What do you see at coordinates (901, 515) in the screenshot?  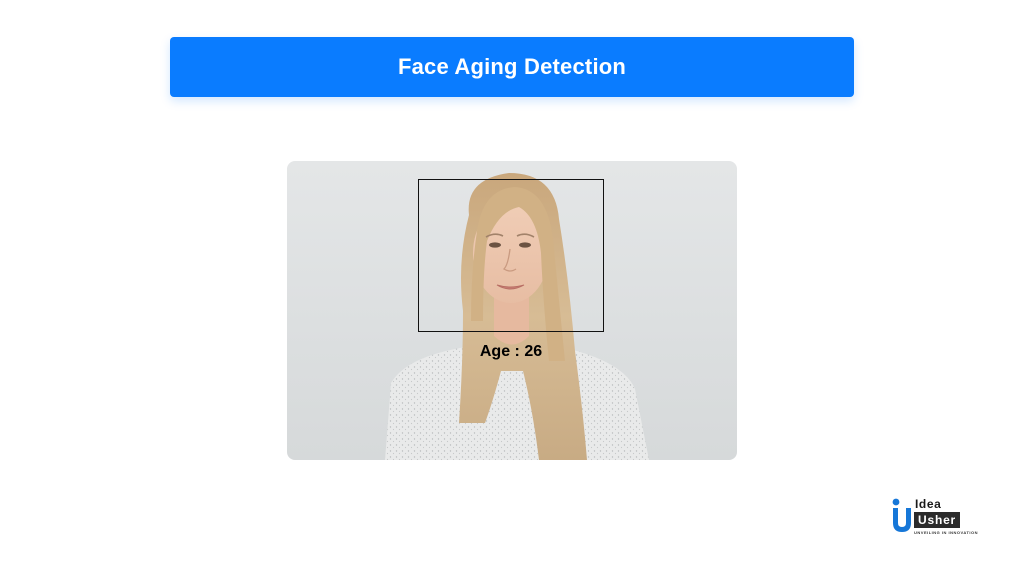 I see `logo-u-icon` at bounding box center [901, 515].